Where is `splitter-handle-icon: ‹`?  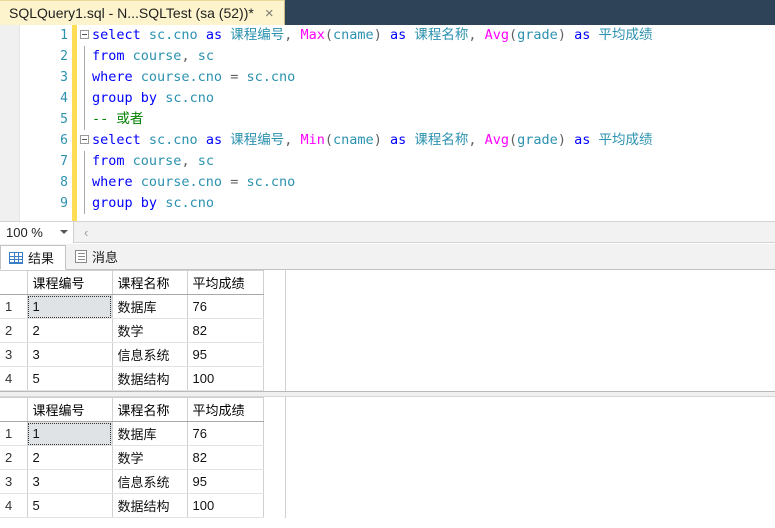 splitter-handle-icon: ‹ is located at coordinates (86, 232).